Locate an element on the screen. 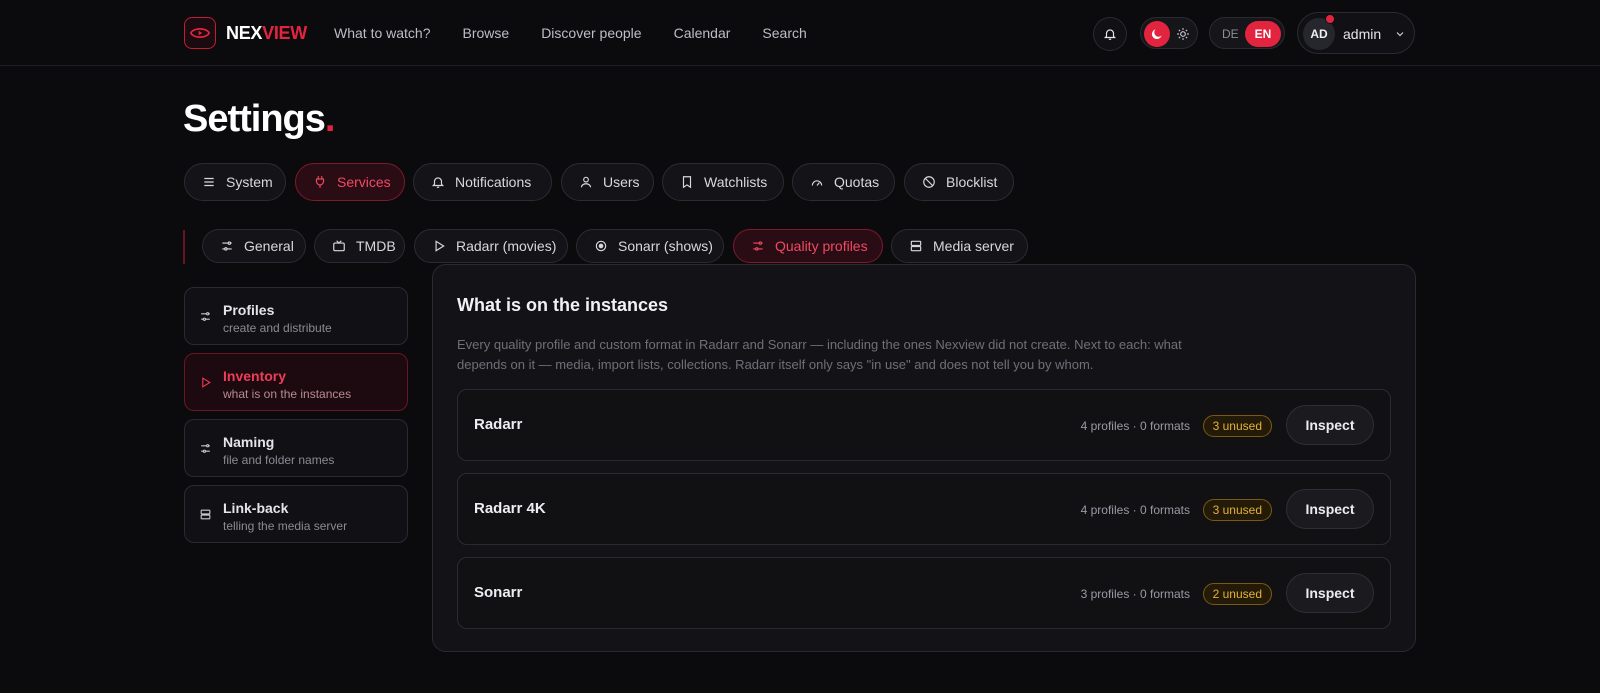 The height and width of the screenshot is (693, 1600). language-switch: DE EN is located at coordinates (1247, 33).